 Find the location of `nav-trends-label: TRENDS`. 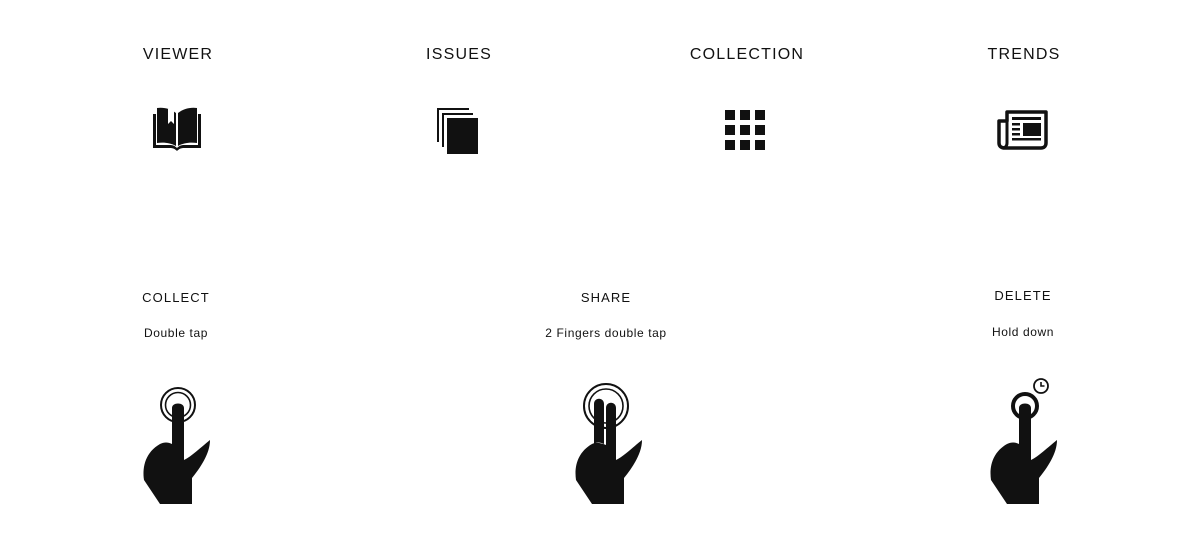

nav-trends-label: TRENDS is located at coordinates (1024, 54).